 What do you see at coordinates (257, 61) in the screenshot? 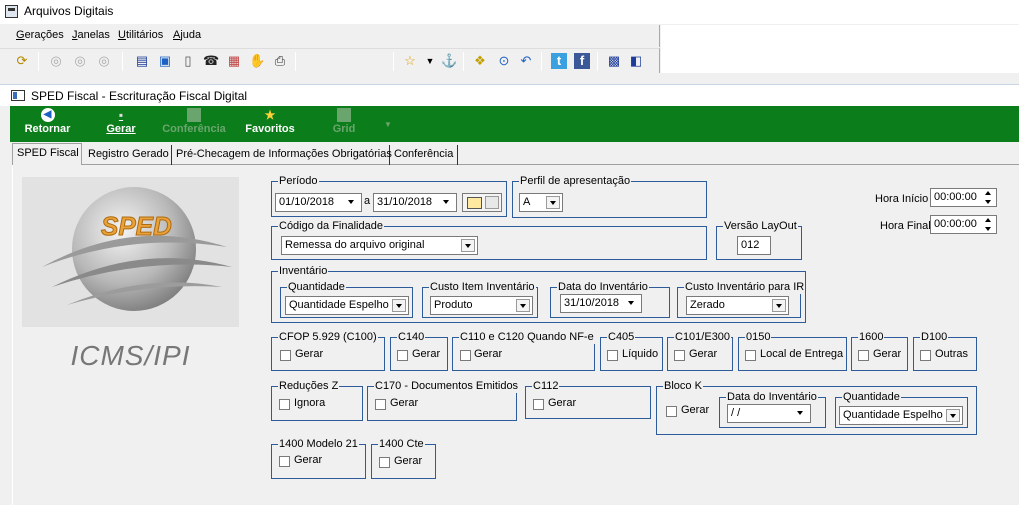
I see `hand-icon: ✋` at bounding box center [257, 61].